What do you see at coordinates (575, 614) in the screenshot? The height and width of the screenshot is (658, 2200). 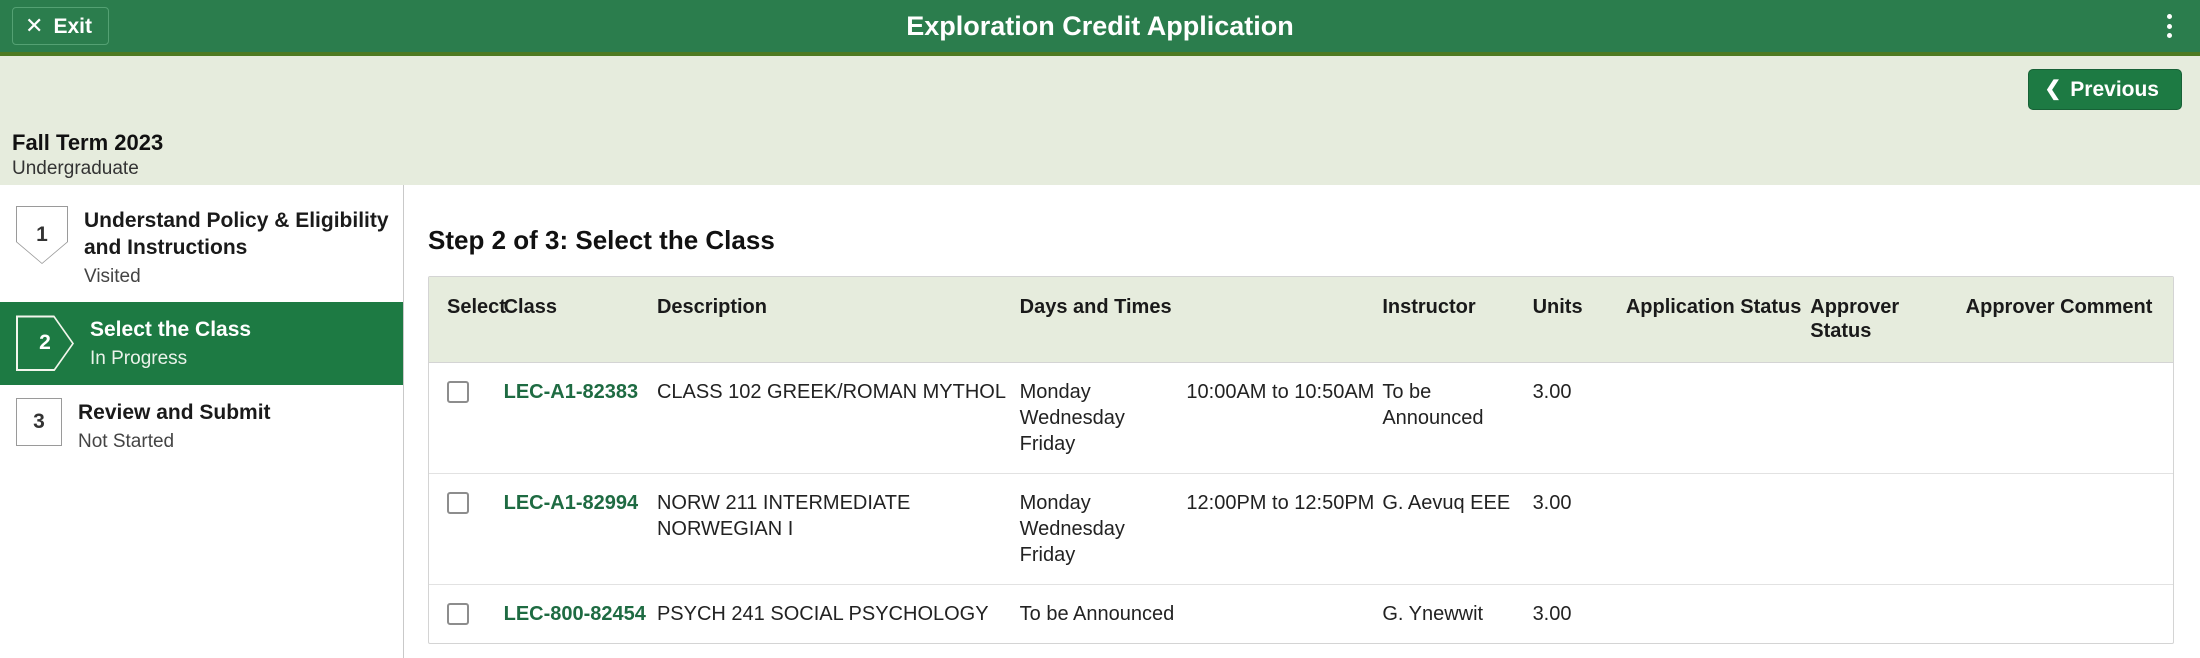 I see `class-link: LEC-800-82454` at bounding box center [575, 614].